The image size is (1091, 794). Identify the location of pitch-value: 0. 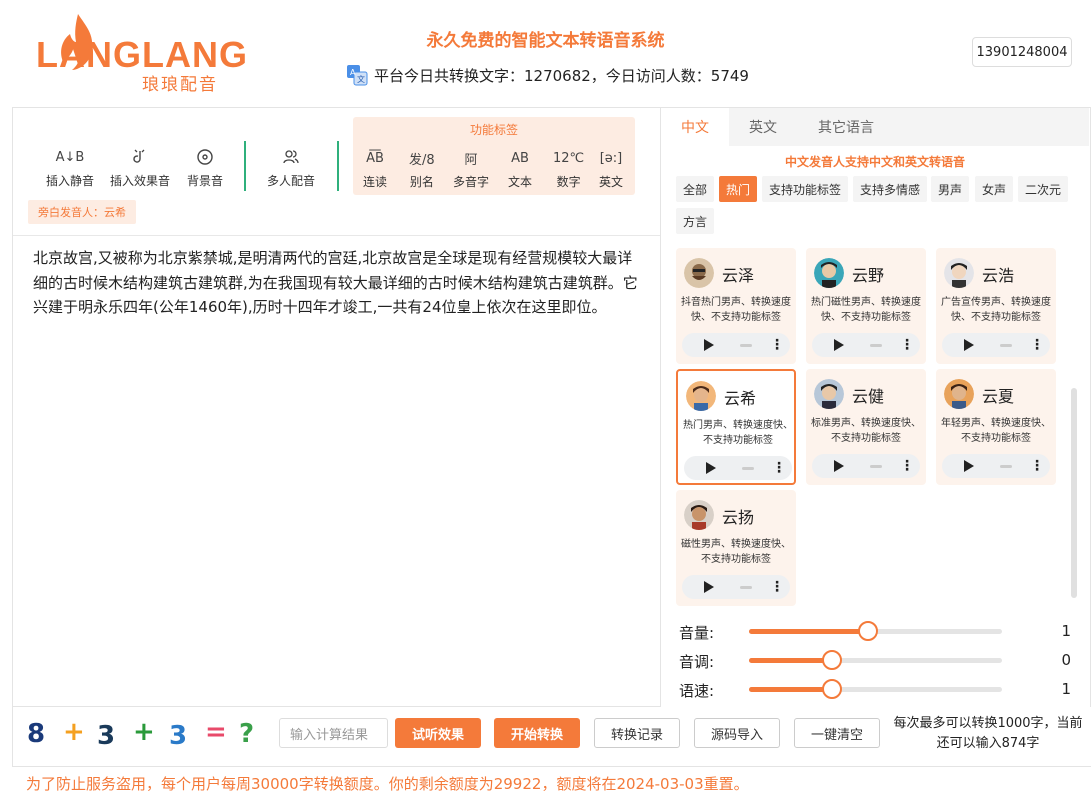
(1066, 660).